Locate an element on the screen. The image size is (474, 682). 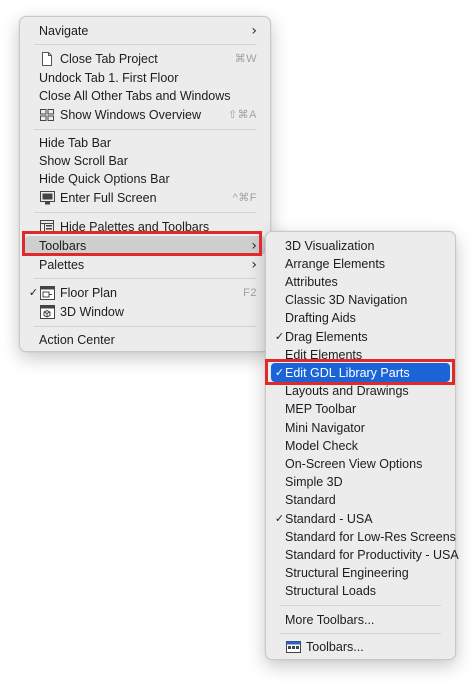
menu-item-label: Palettes is located at coordinates (62, 264).